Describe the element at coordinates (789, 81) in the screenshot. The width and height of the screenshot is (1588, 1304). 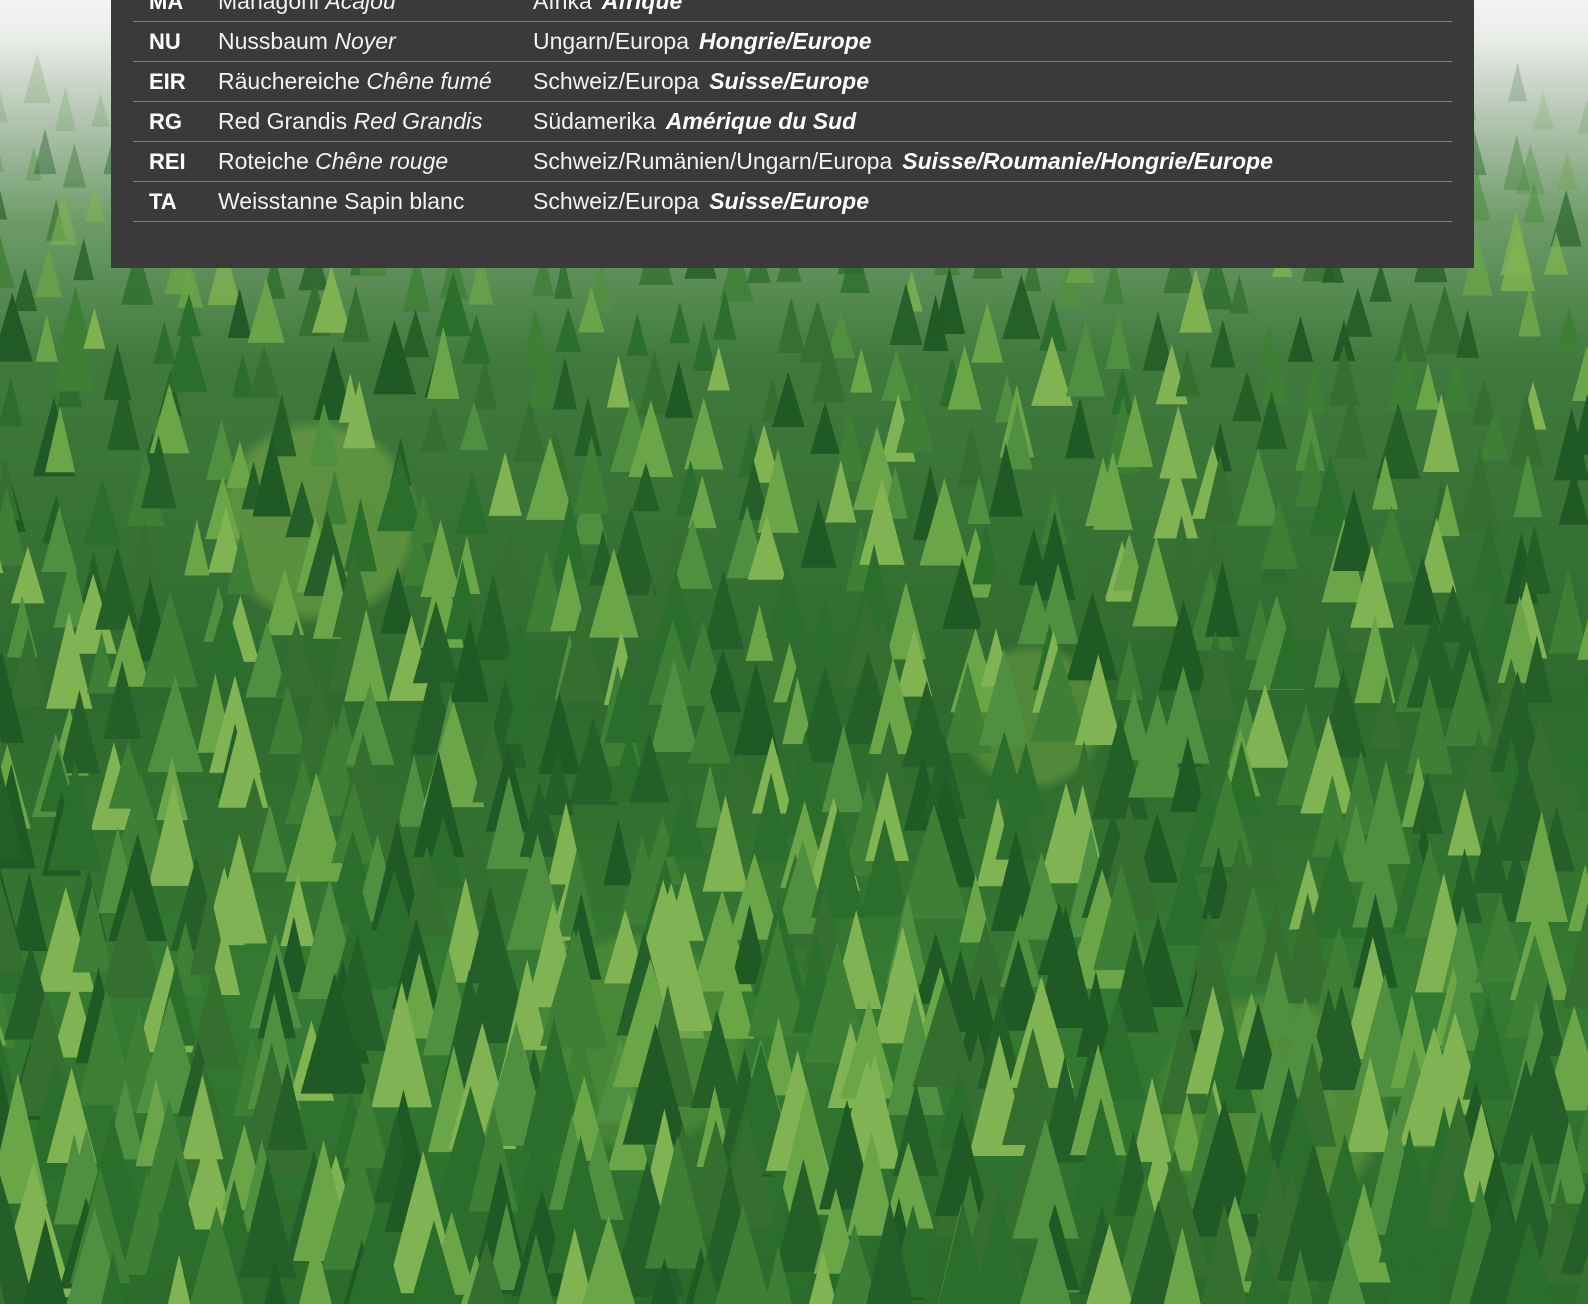
I see `origin-fr: Suisse/Europe` at that location.